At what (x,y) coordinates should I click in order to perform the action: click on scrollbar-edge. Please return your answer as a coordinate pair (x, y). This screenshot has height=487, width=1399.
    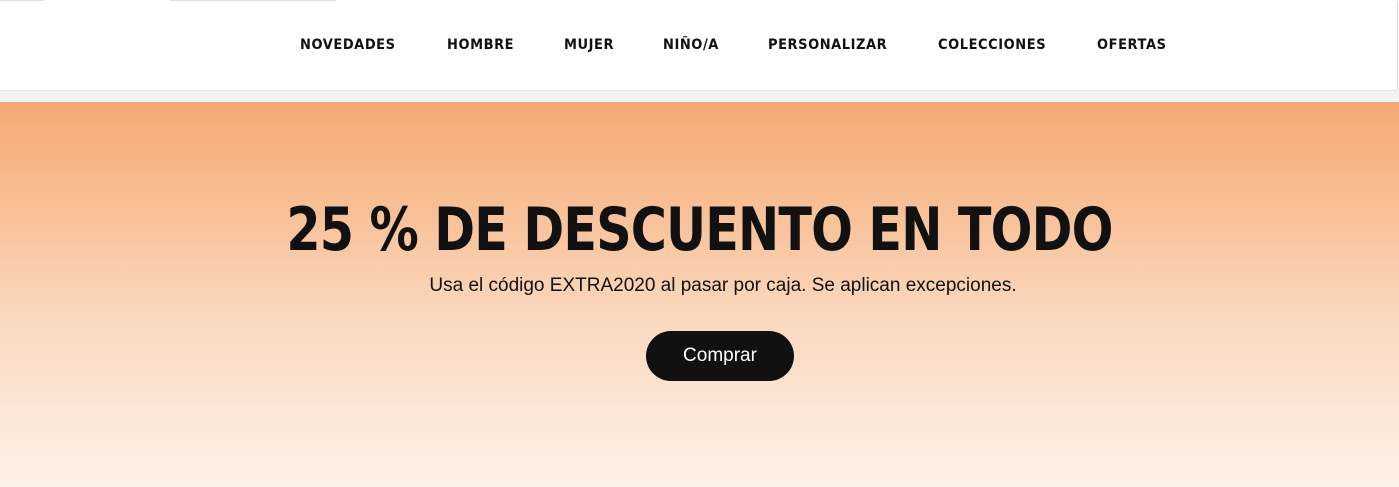
    Looking at the image, I should click on (1397, 46).